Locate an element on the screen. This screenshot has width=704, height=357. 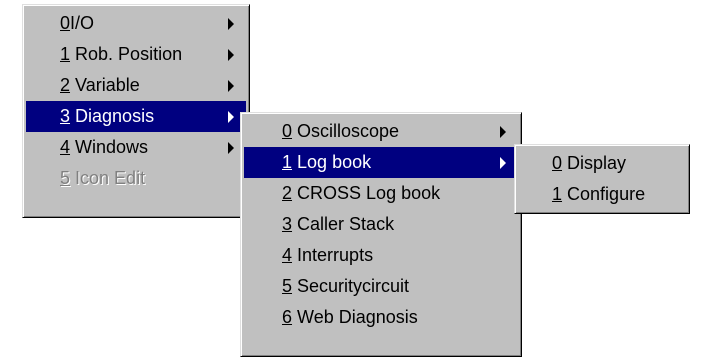
mnemonic-oscilloscope: 0 is located at coordinates (287, 131).